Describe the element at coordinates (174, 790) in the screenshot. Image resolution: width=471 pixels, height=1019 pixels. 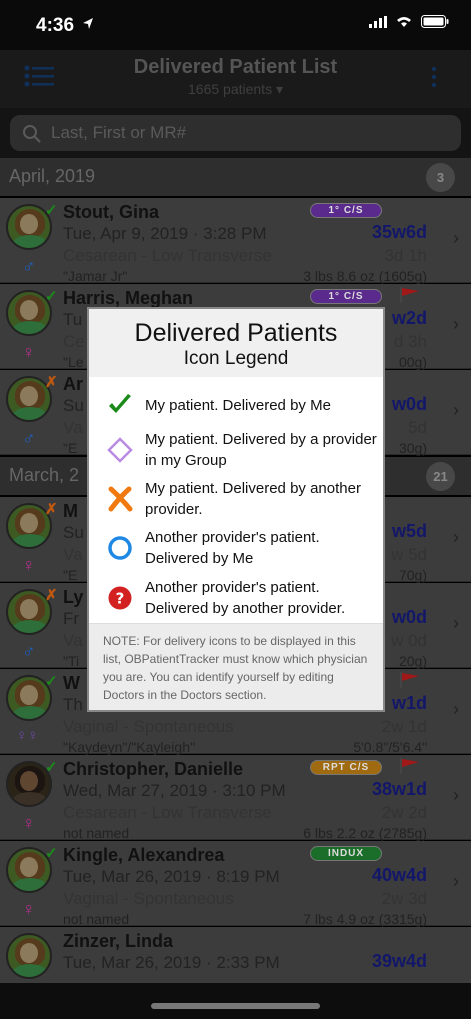
I see `delivery-date: Wed, Mar 27, 2019 · 3:10 PM` at that location.